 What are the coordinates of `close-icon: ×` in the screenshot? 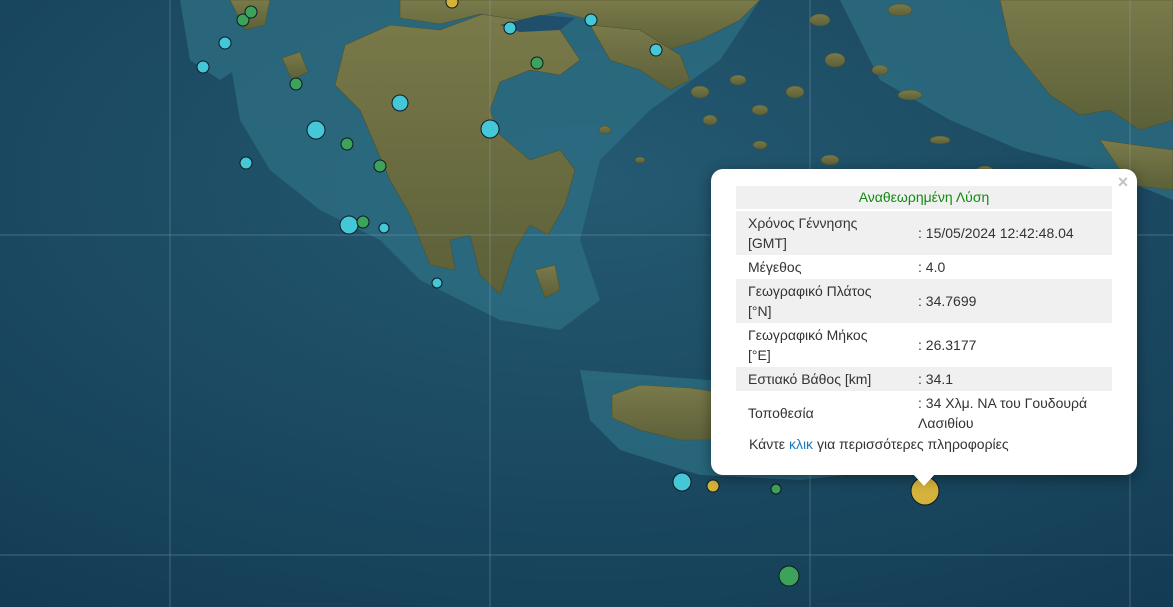 It's located at (1123, 182).